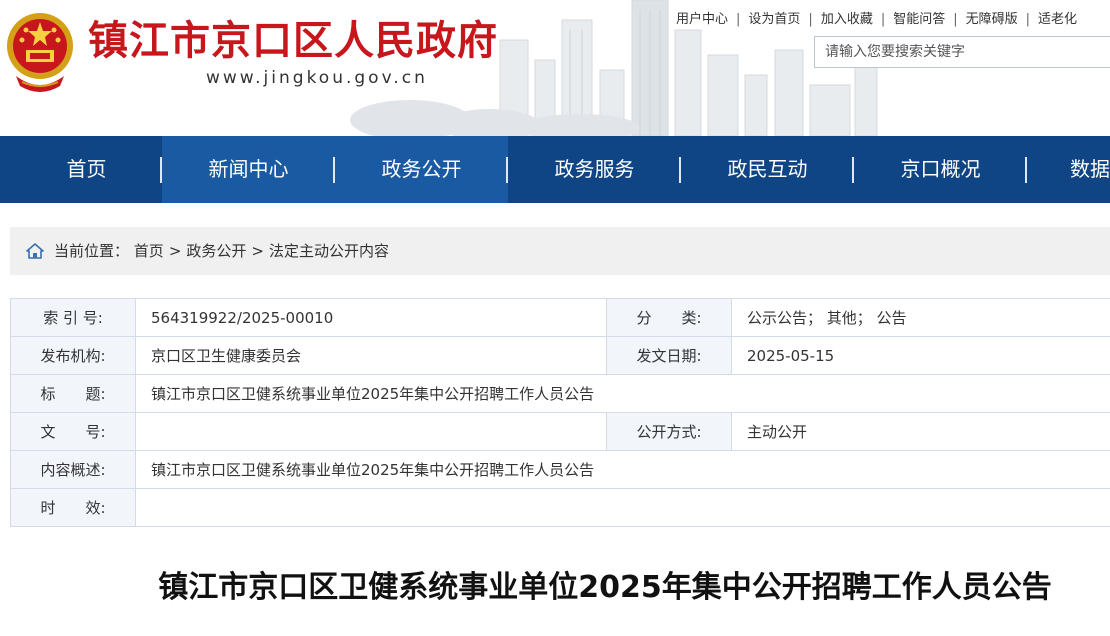 The width and height of the screenshot is (1110, 636). Describe the element at coordinates (876, 17) in the screenshot. I see `top-links: 用户中心 | 设为首页 | 加入收藏 | 智能问答 | 无障碍版 | 适老化` at that location.